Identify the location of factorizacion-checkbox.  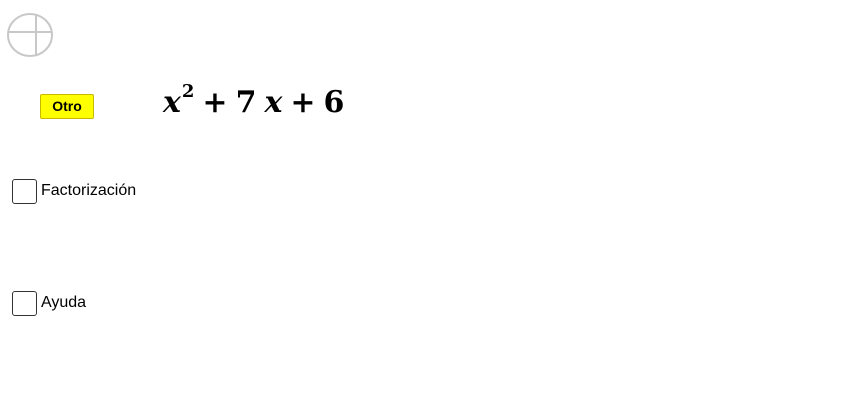
(24, 191).